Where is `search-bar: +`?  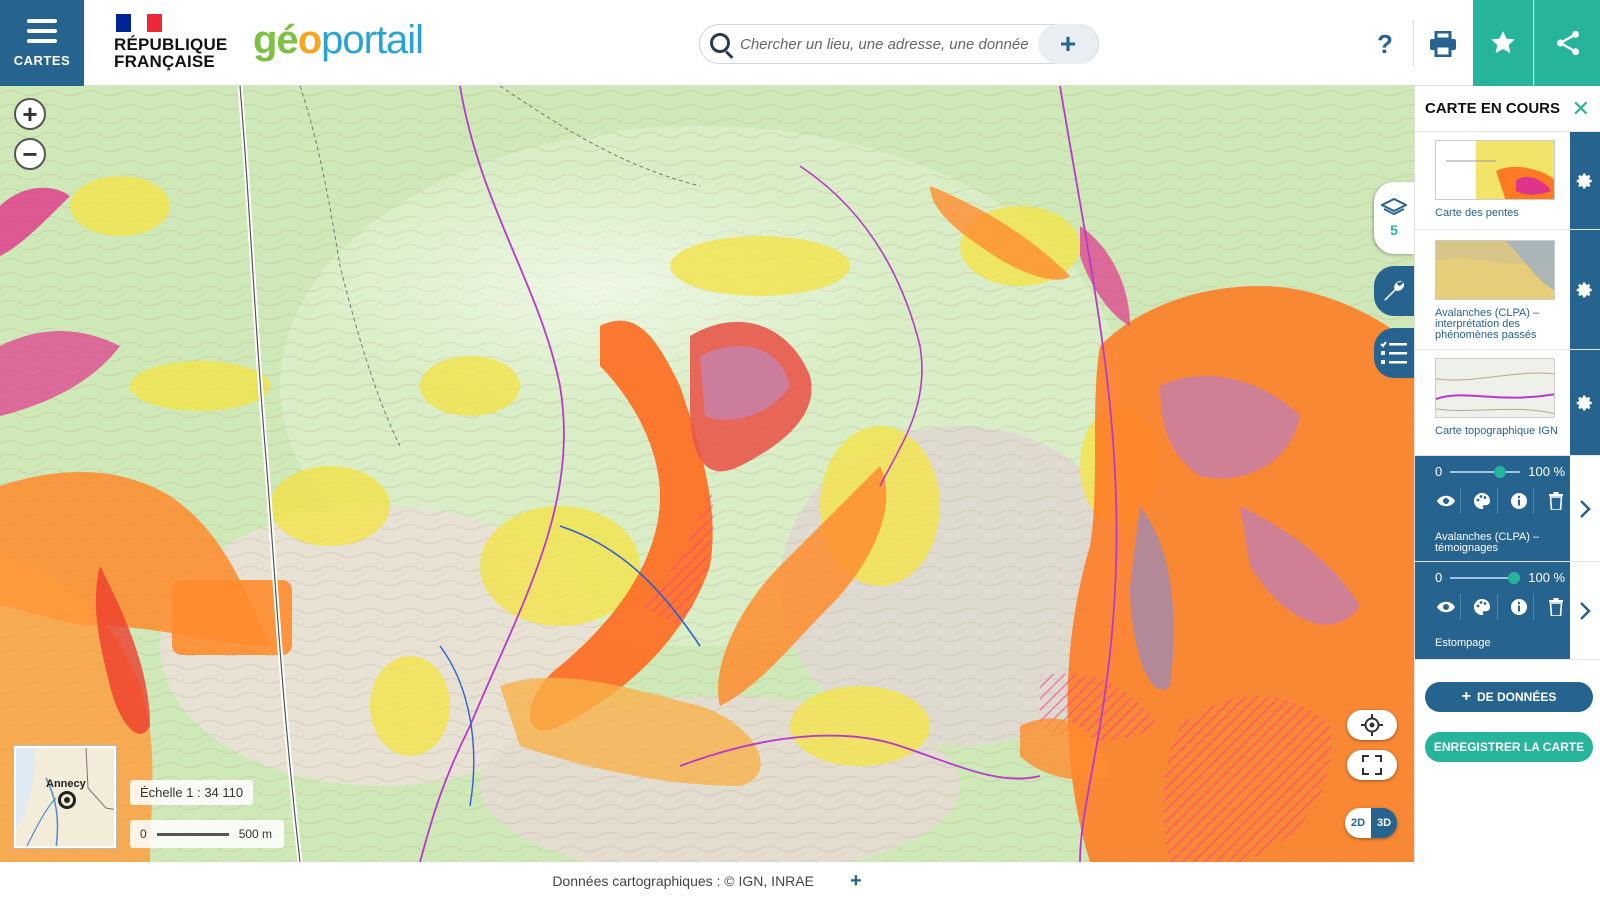
search-bar: + is located at coordinates (899, 44).